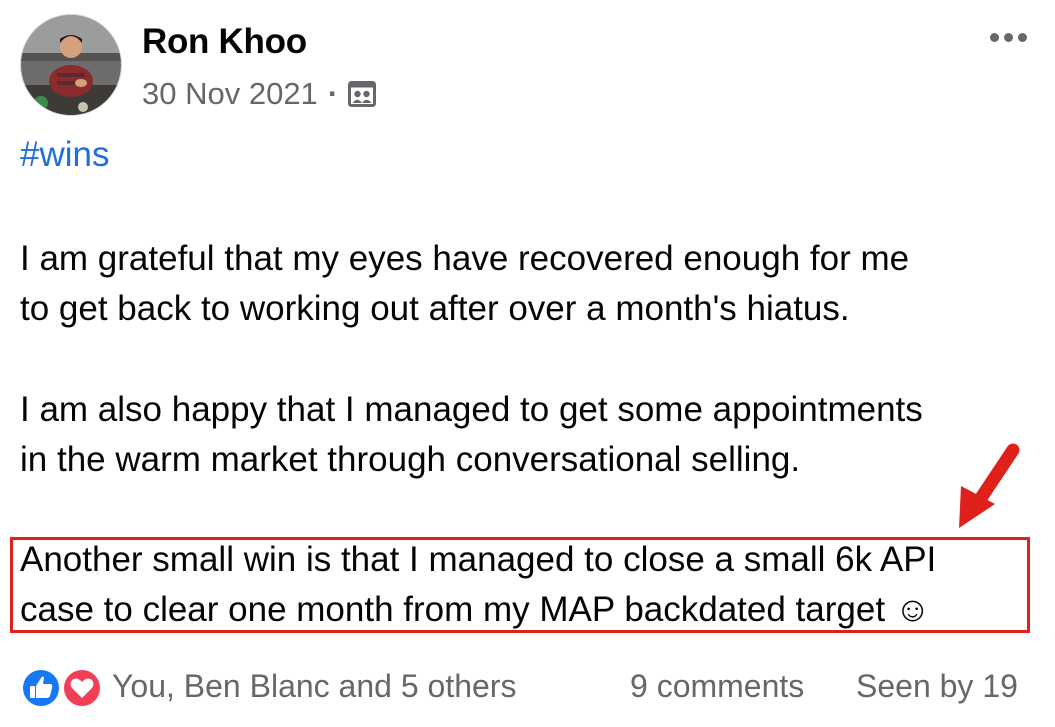 The height and width of the screenshot is (727, 1055). I want to click on love-icon, so click(82, 688).